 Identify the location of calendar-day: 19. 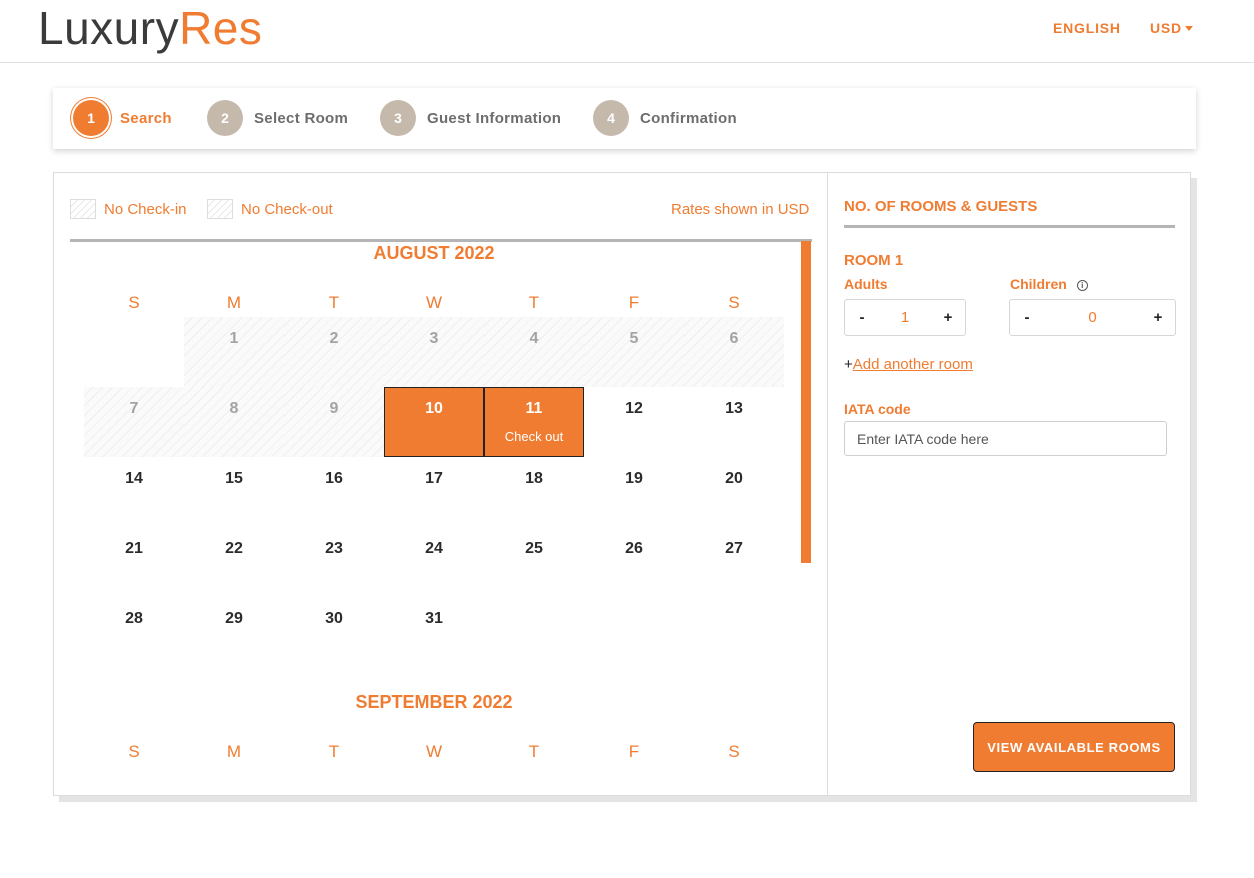
(634, 492).